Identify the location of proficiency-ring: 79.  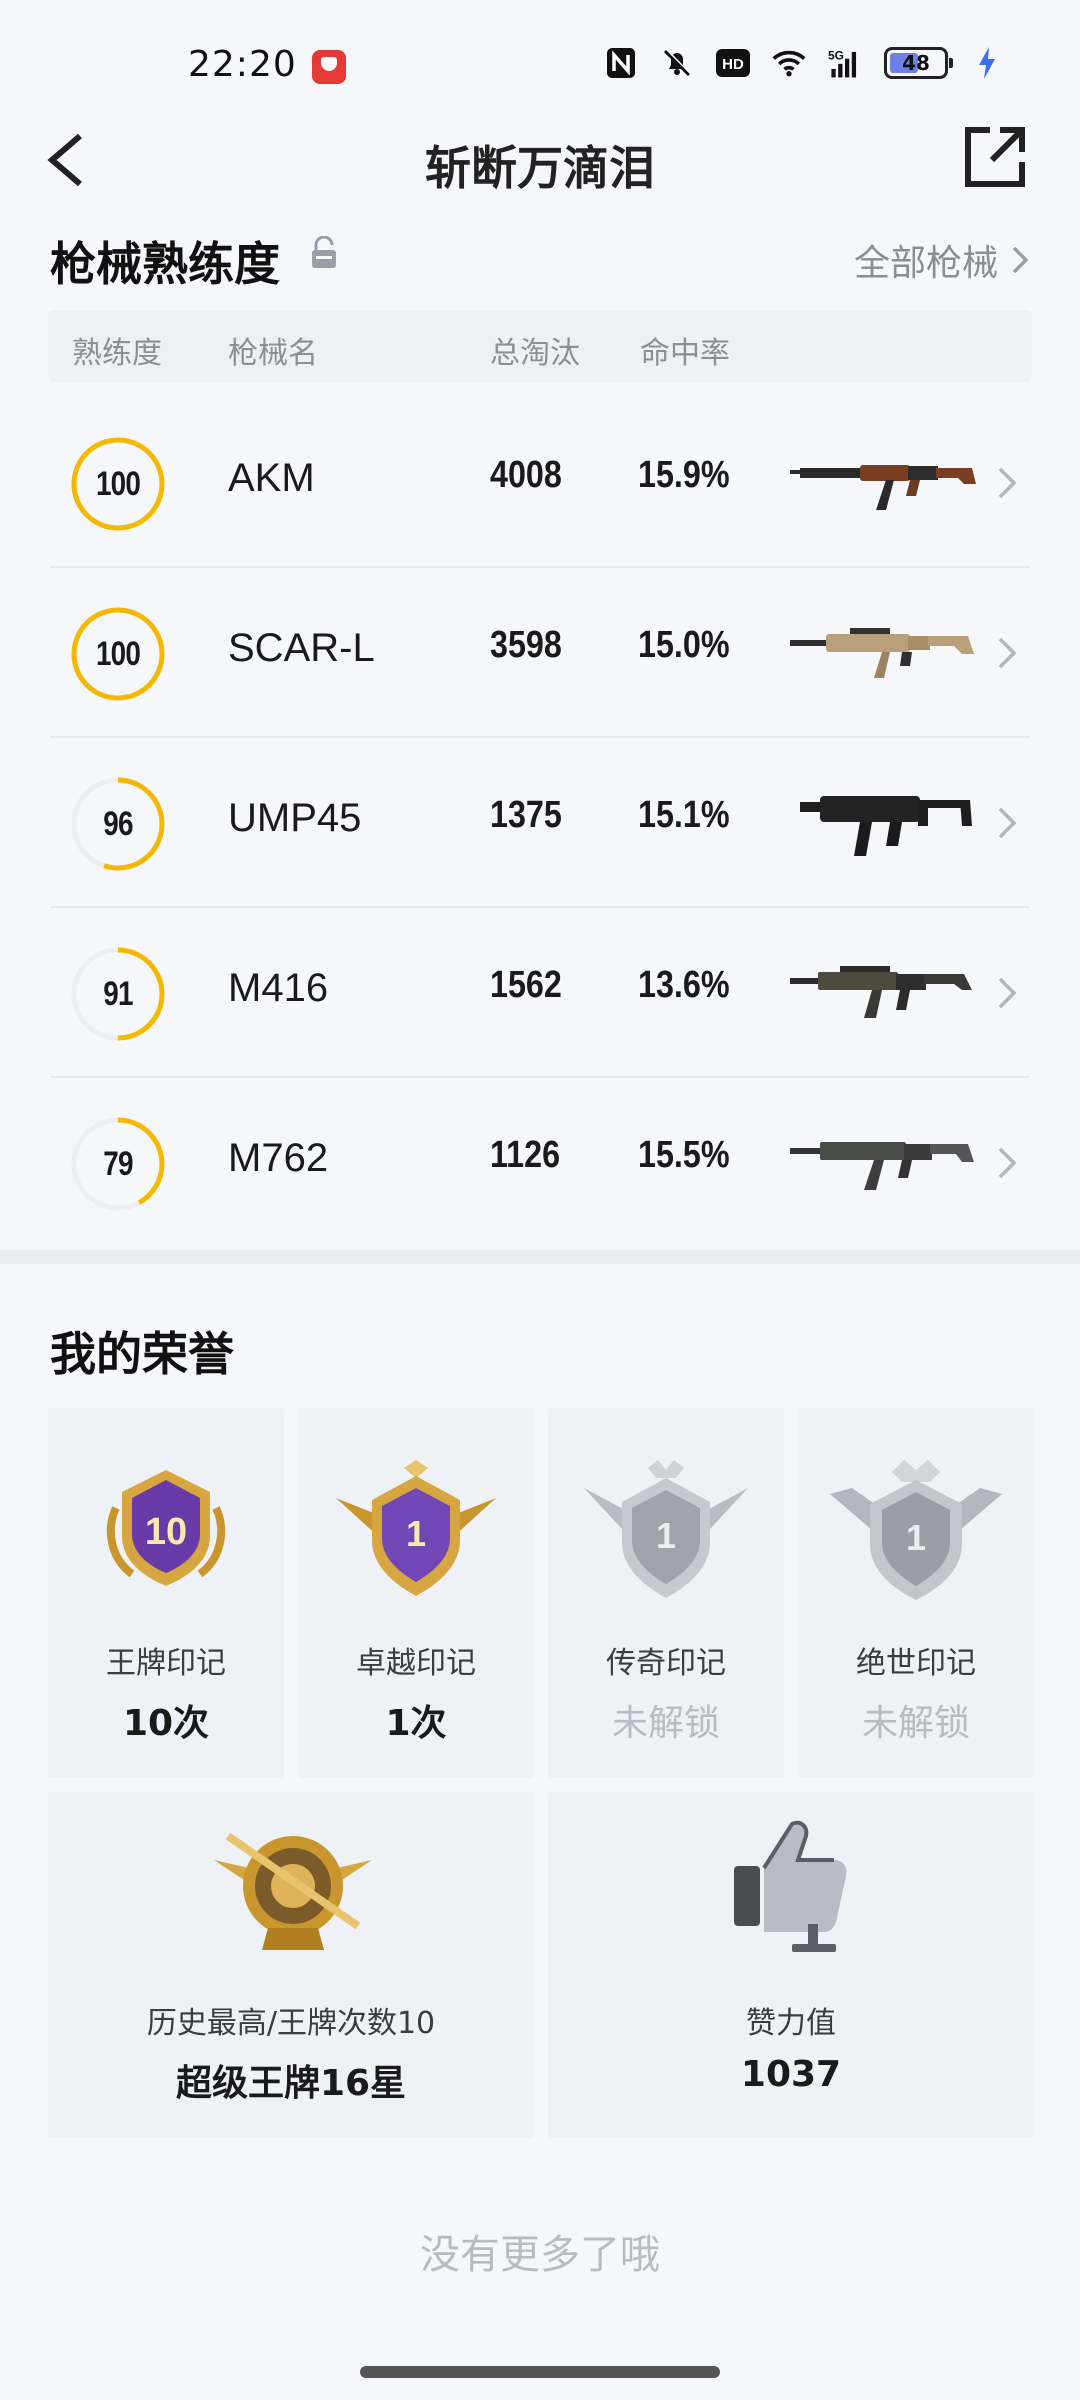
(118, 1164).